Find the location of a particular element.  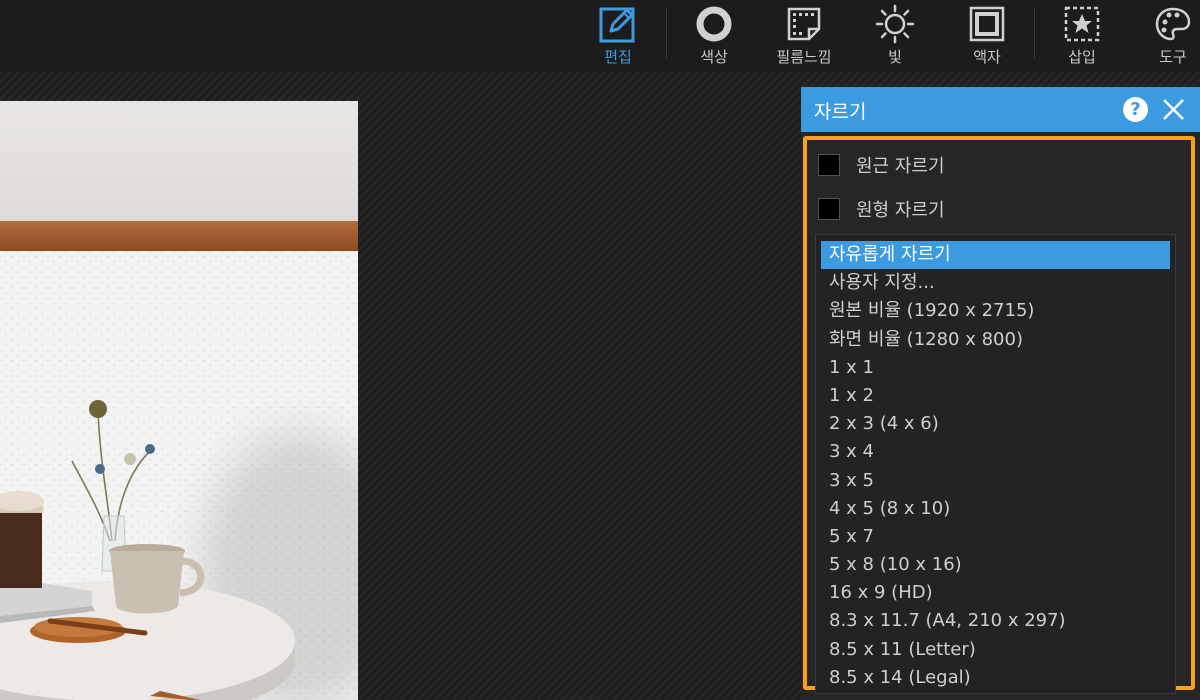

ratio-option: 16 x 9 (HD) is located at coordinates (995, 593).